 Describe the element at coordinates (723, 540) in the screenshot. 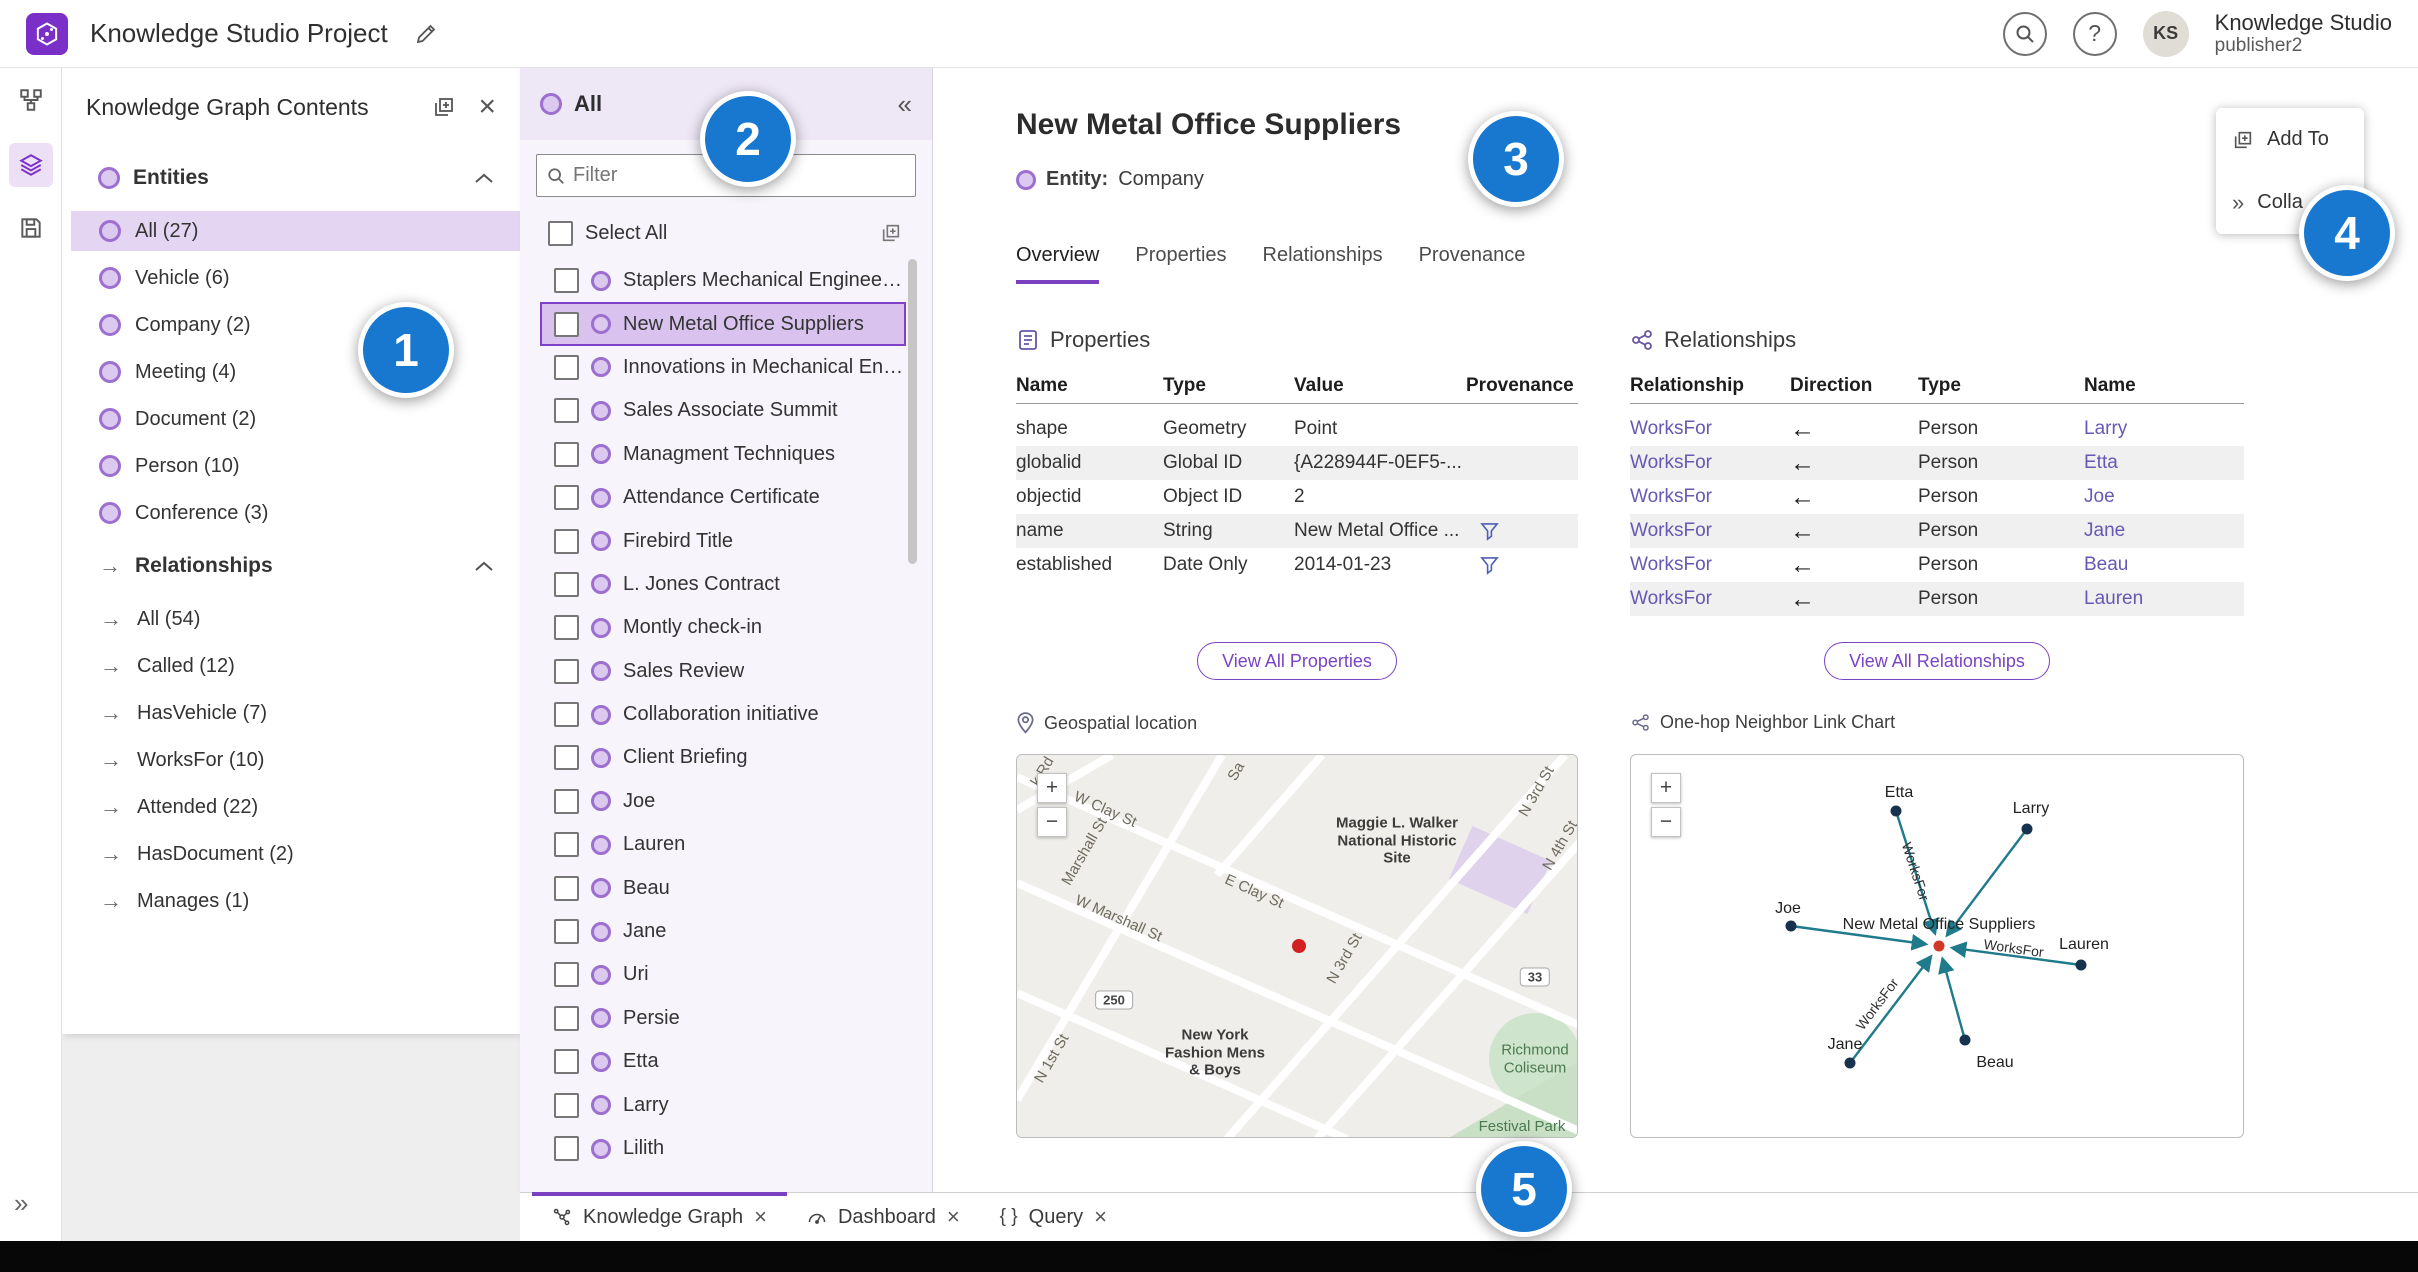

I see `entity-list-item: Firebird Title` at that location.